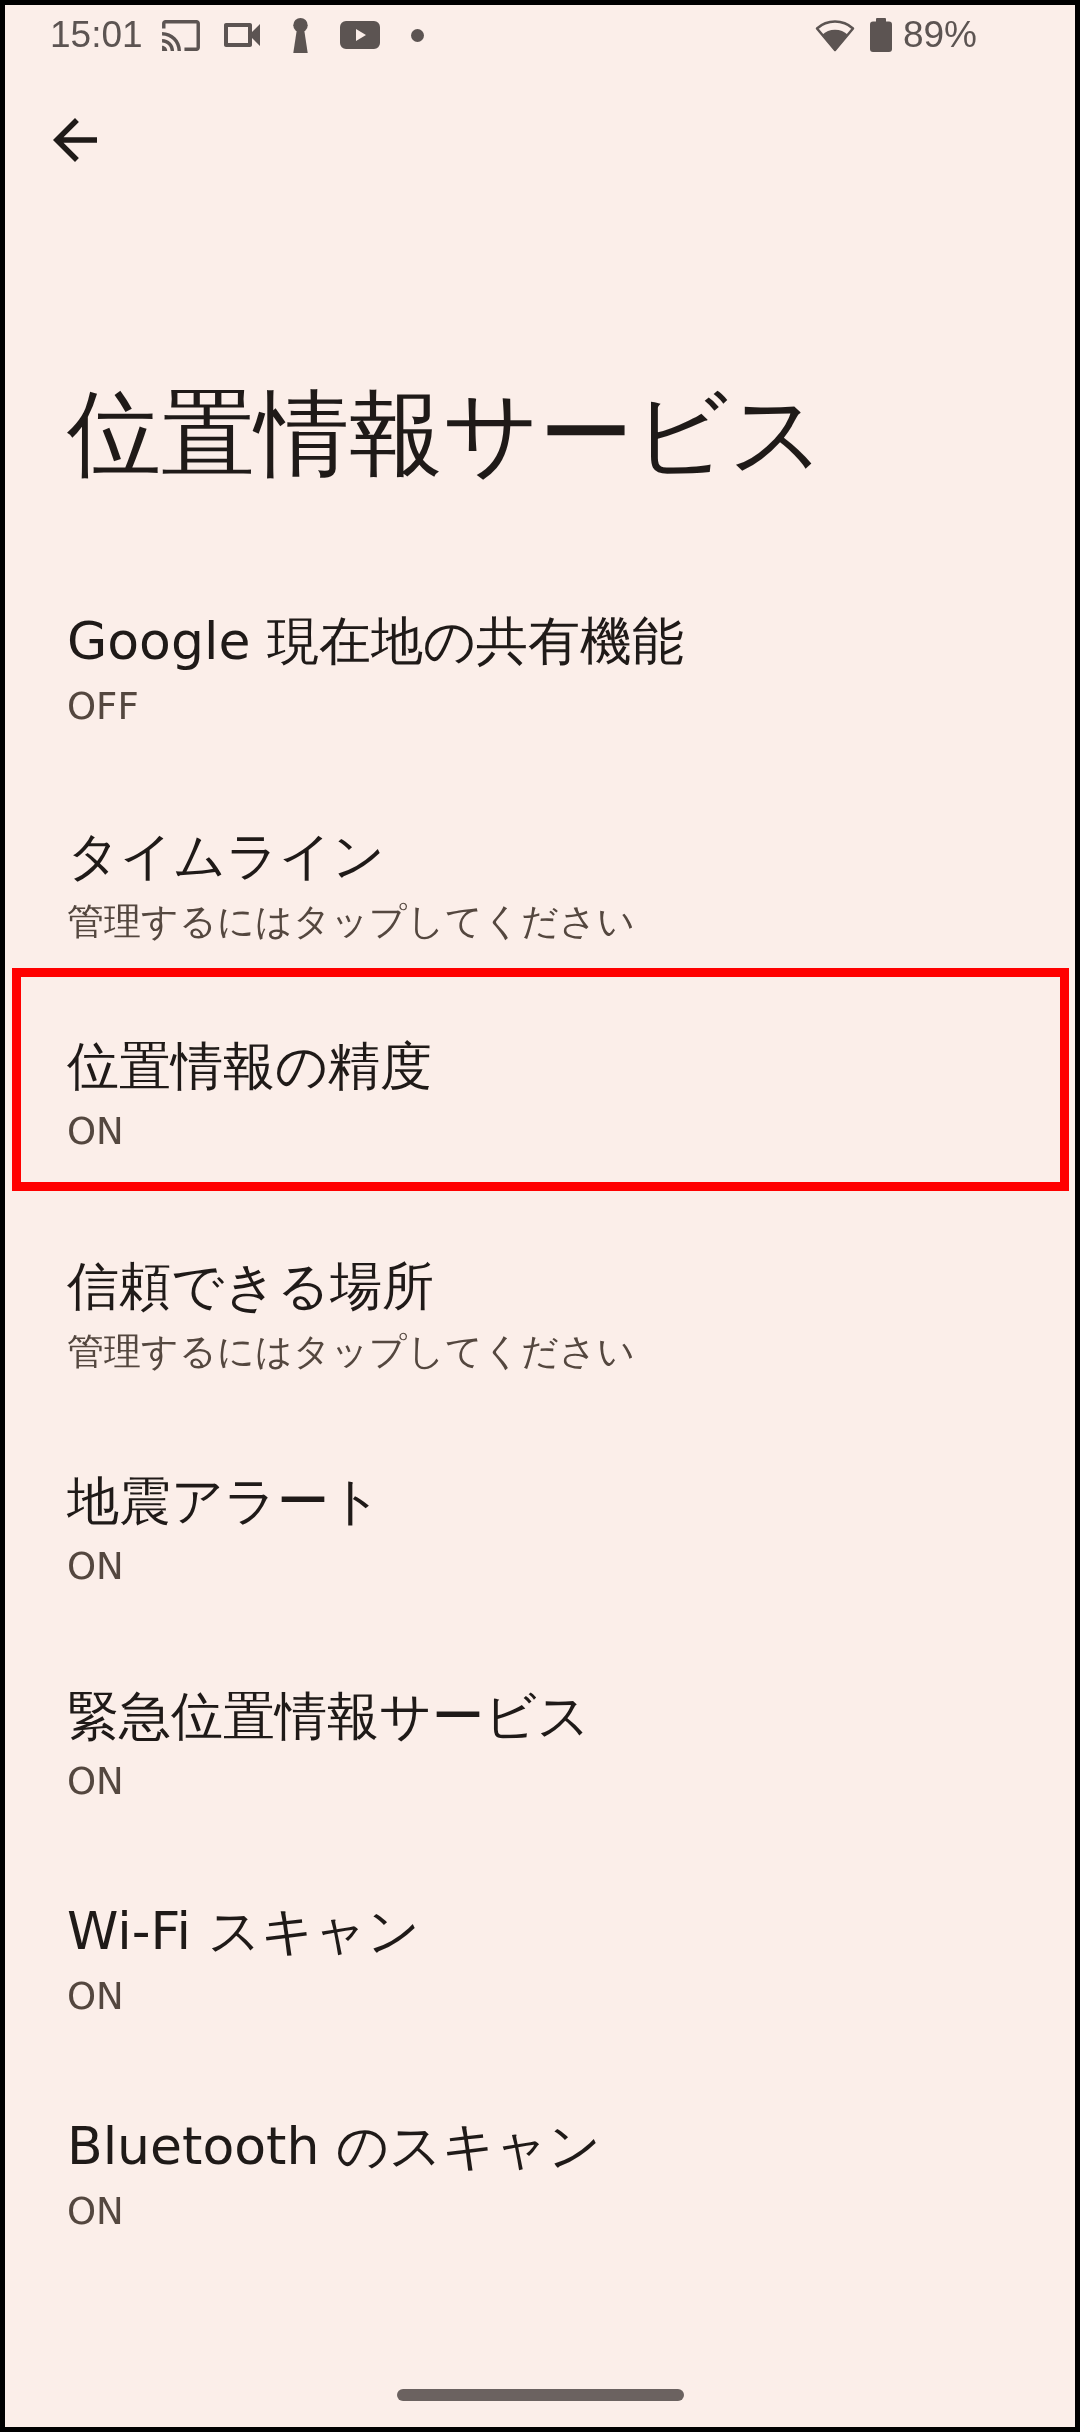  I want to click on item-title: Wi-Fi スキャン, so click(243, 1931).